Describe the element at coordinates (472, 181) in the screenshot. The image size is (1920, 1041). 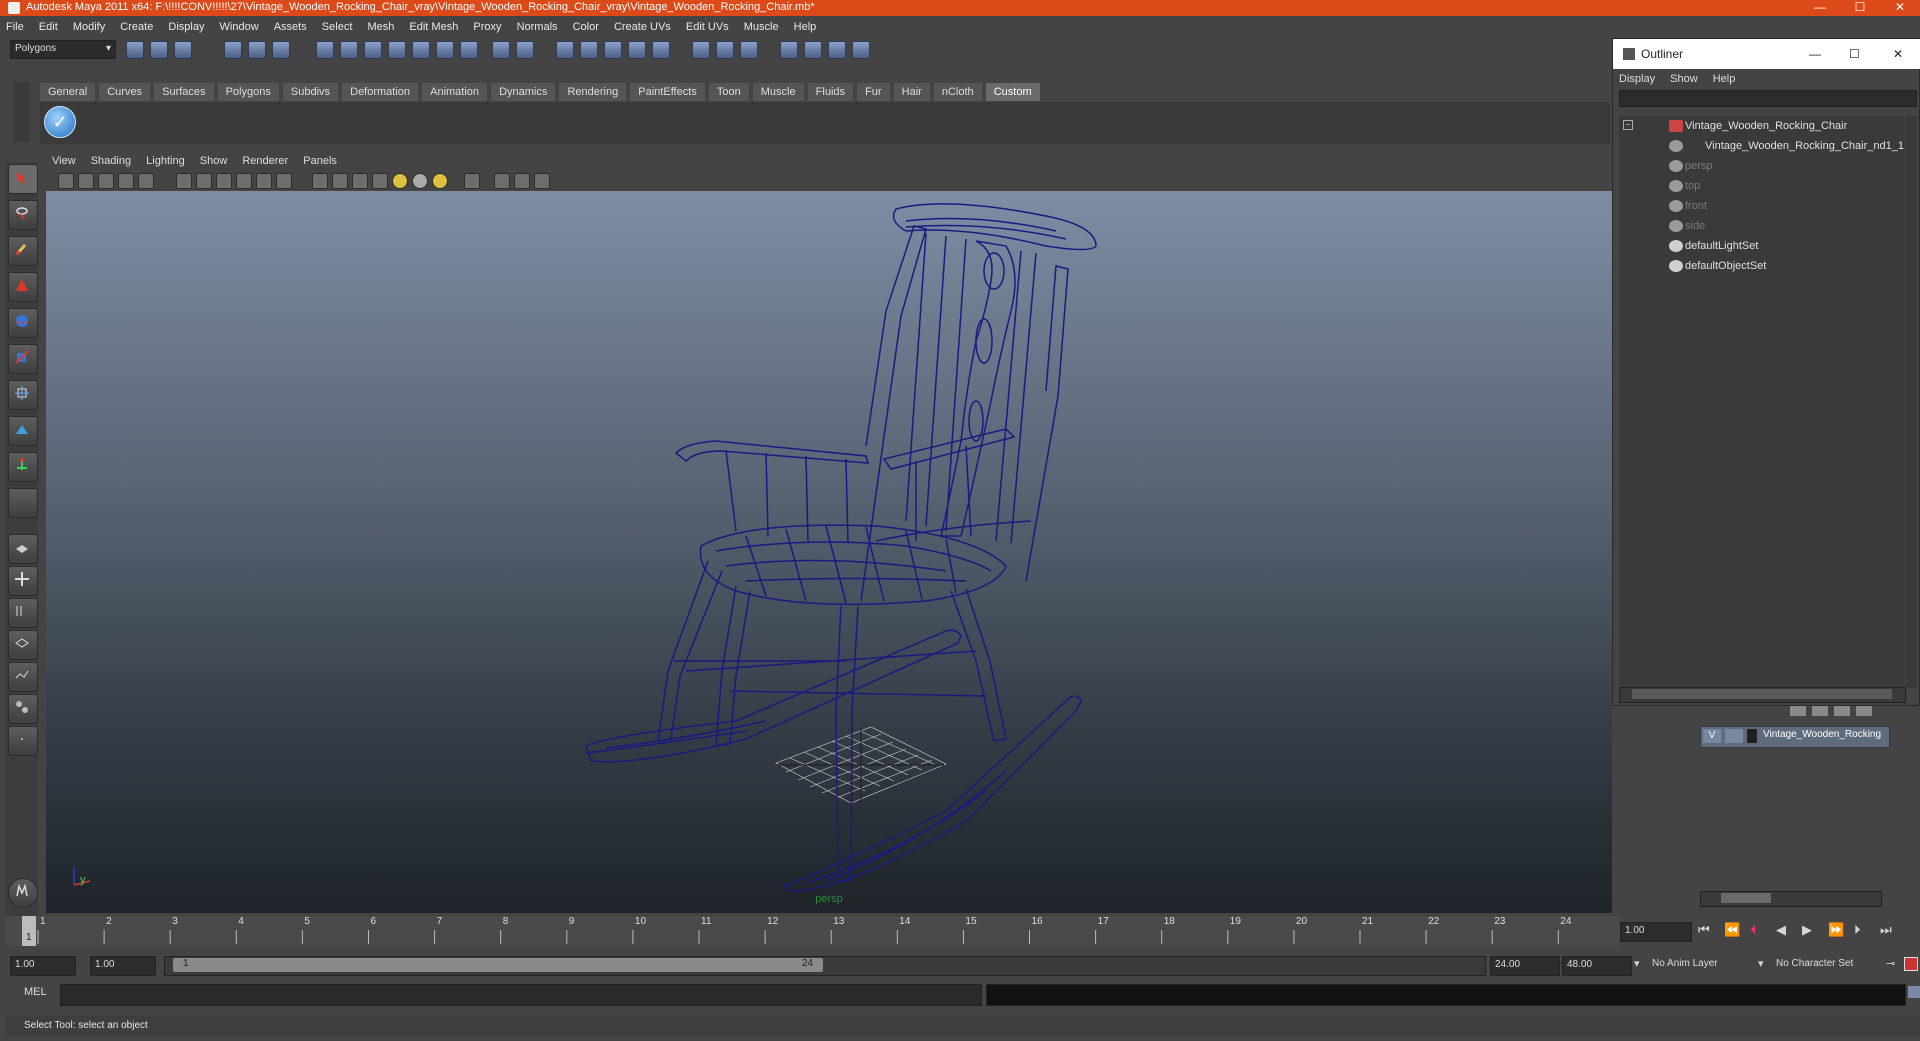
I see `isolate-select-icon` at that location.